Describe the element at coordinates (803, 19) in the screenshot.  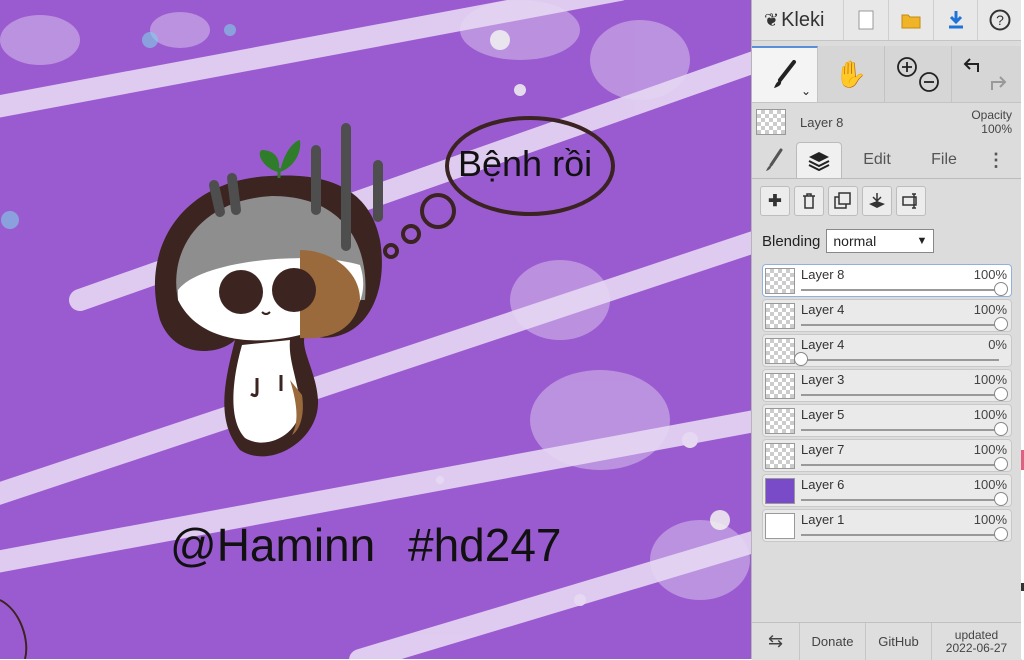
I see `app-name: Kleki` at that location.